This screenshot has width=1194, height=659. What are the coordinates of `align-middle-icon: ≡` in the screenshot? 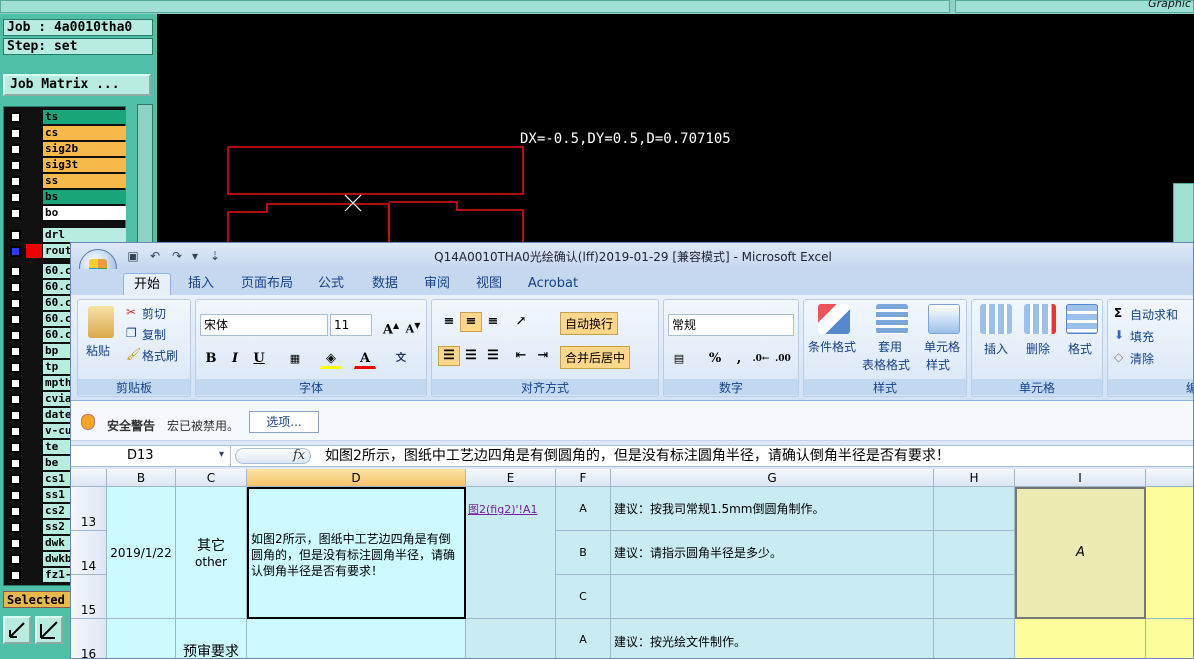 It's located at (471, 322).